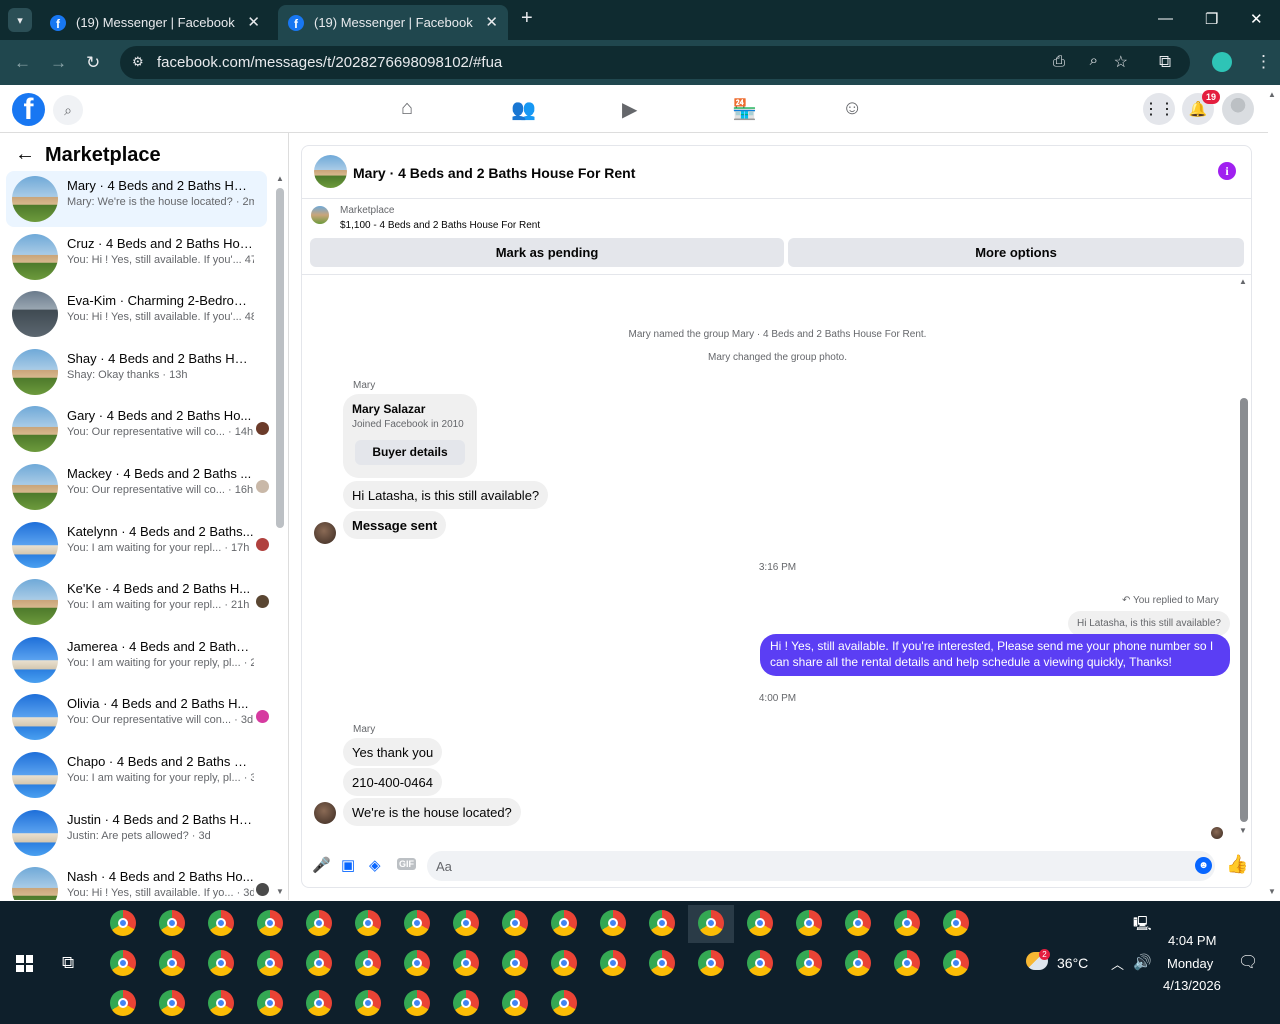 The image size is (1280, 1024). I want to click on home-icon: ⌂, so click(407, 108).